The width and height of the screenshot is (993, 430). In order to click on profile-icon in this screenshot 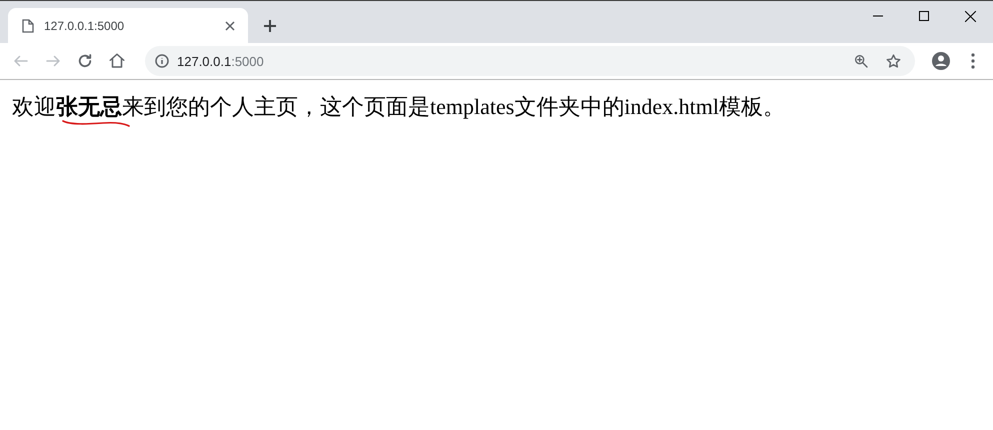, I will do `click(941, 61)`.